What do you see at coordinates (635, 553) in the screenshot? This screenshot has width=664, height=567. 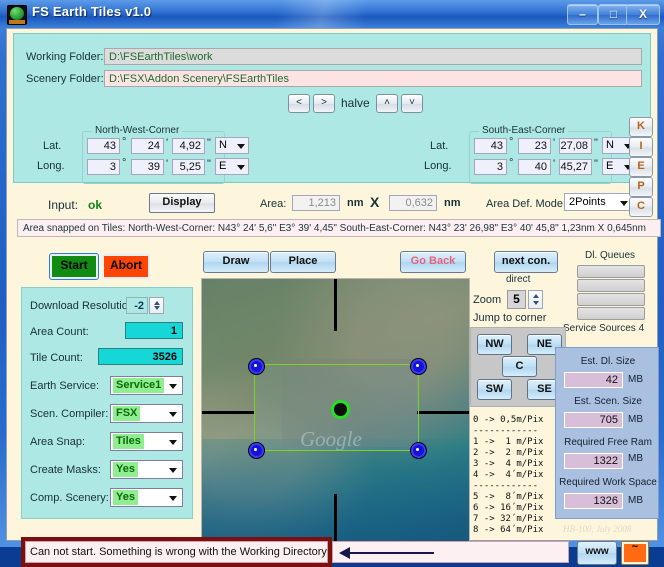 I see `orange-tool-button` at bounding box center [635, 553].